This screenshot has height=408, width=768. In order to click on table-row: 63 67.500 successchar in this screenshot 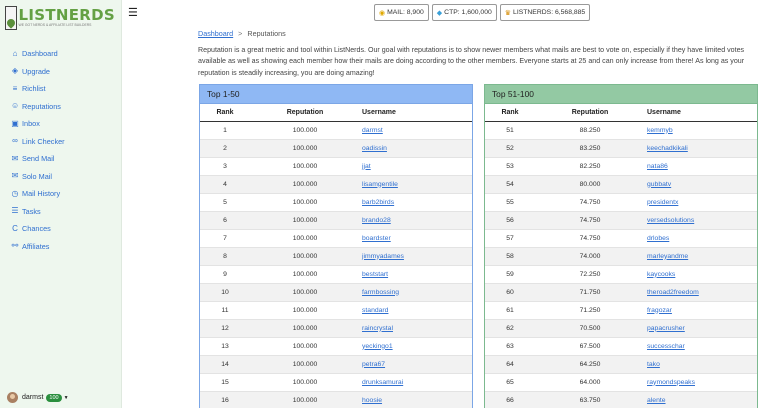, I will do `click(621, 345)`.